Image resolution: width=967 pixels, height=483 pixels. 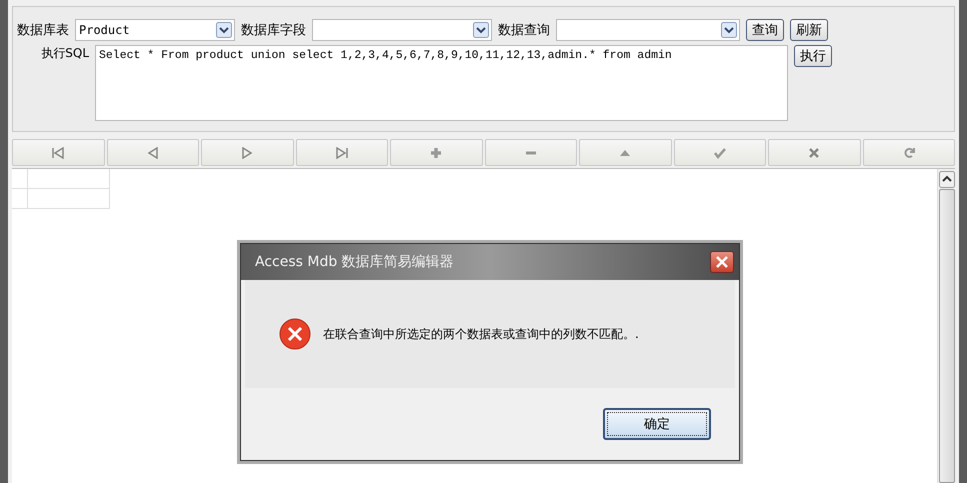 I want to click on last-icon, so click(x=341, y=152).